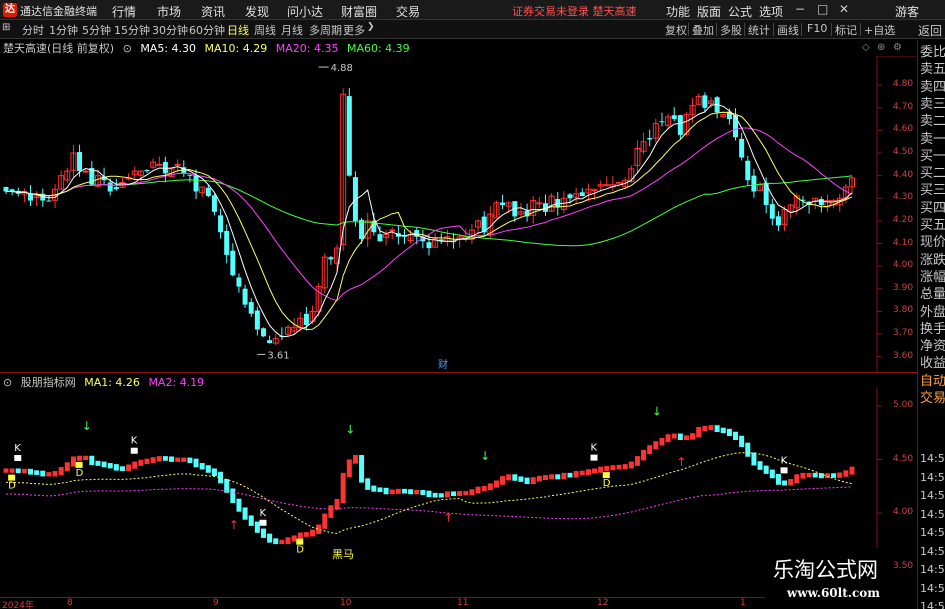 The image size is (945, 609). Describe the element at coordinates (124, 11) in the screenshot. I see `menu-quotes: 行情` at that location.